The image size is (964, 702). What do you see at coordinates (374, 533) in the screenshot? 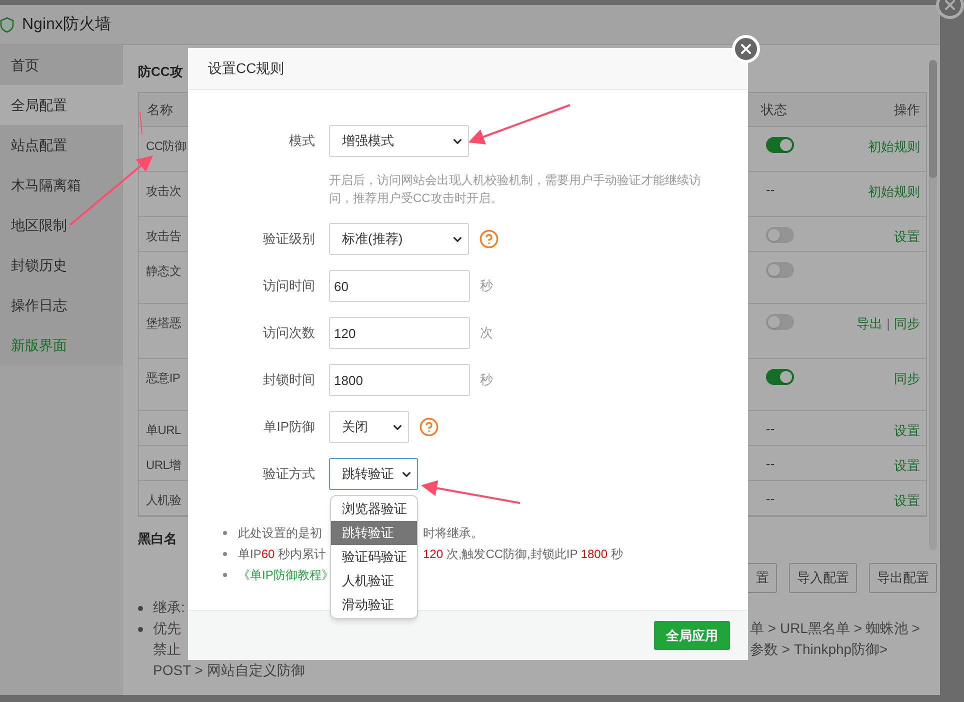
I see `dropdown-option: 跳转验证` at bounding box center [374, 533].